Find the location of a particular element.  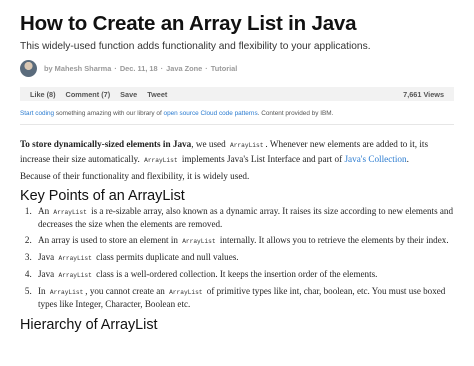

divider is located at coordinates (237, 124).